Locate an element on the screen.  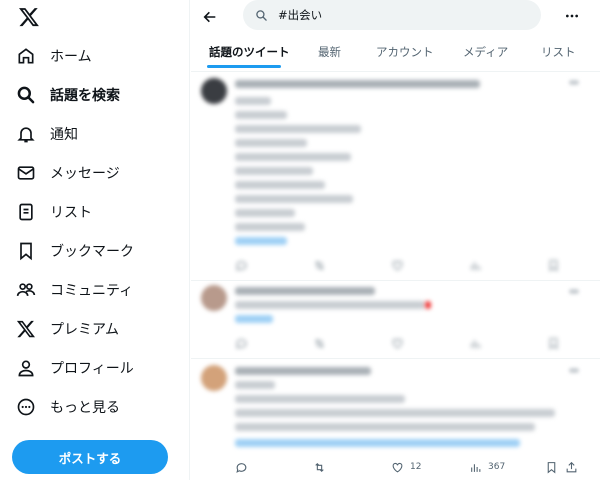
search-input is located at coordinates (393, 15).